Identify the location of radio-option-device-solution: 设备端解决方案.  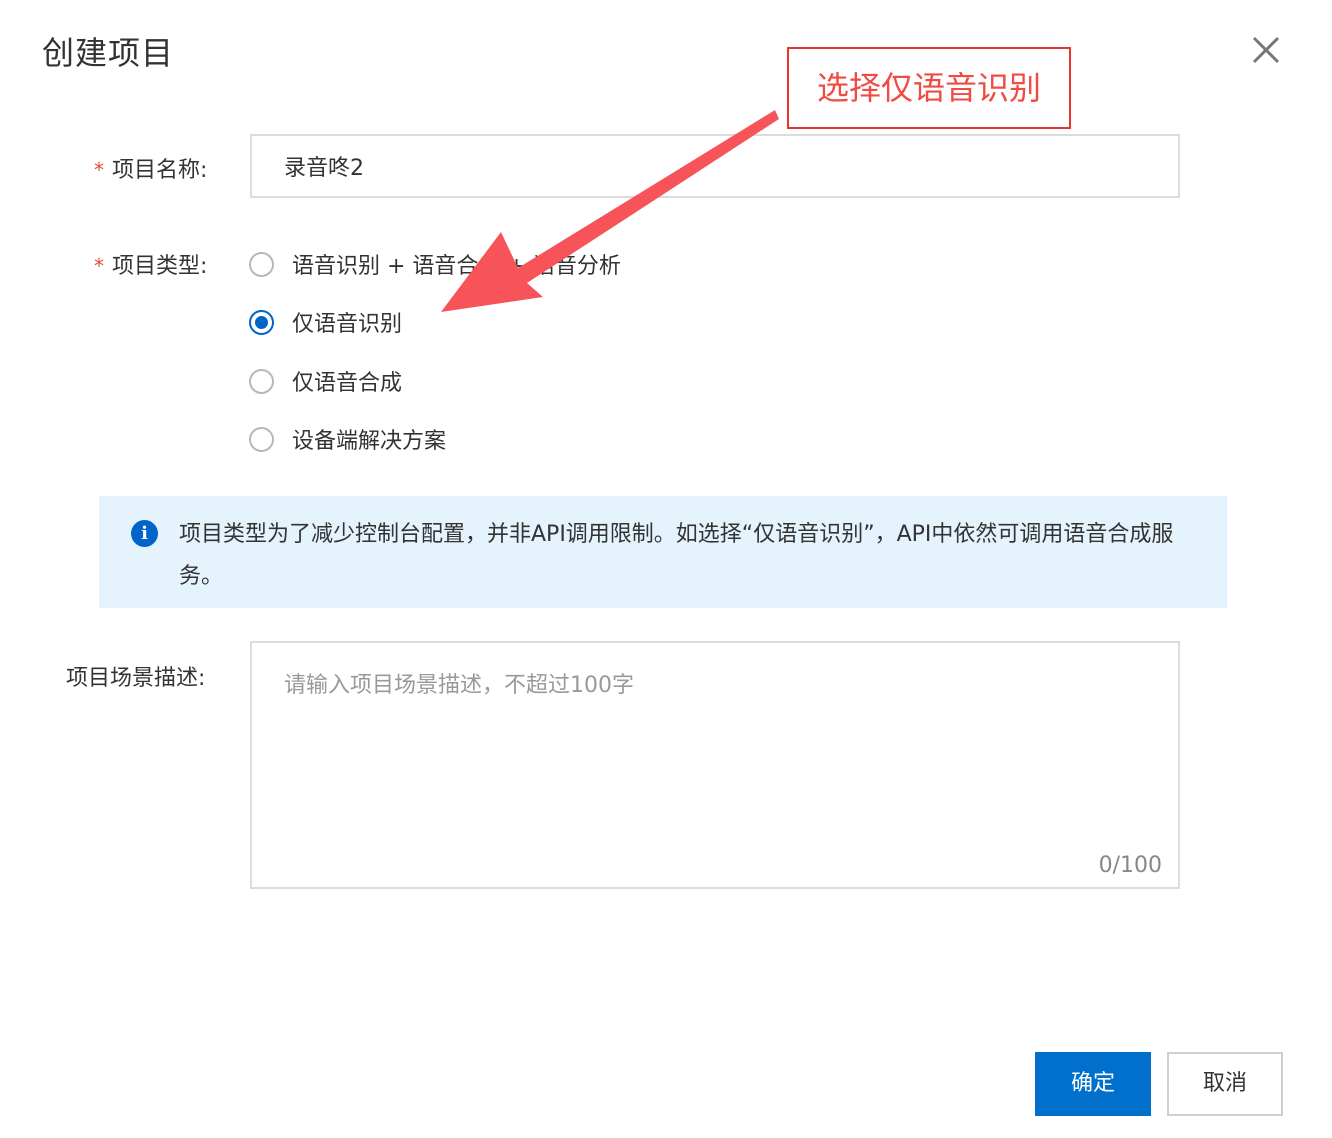
(347, 439).